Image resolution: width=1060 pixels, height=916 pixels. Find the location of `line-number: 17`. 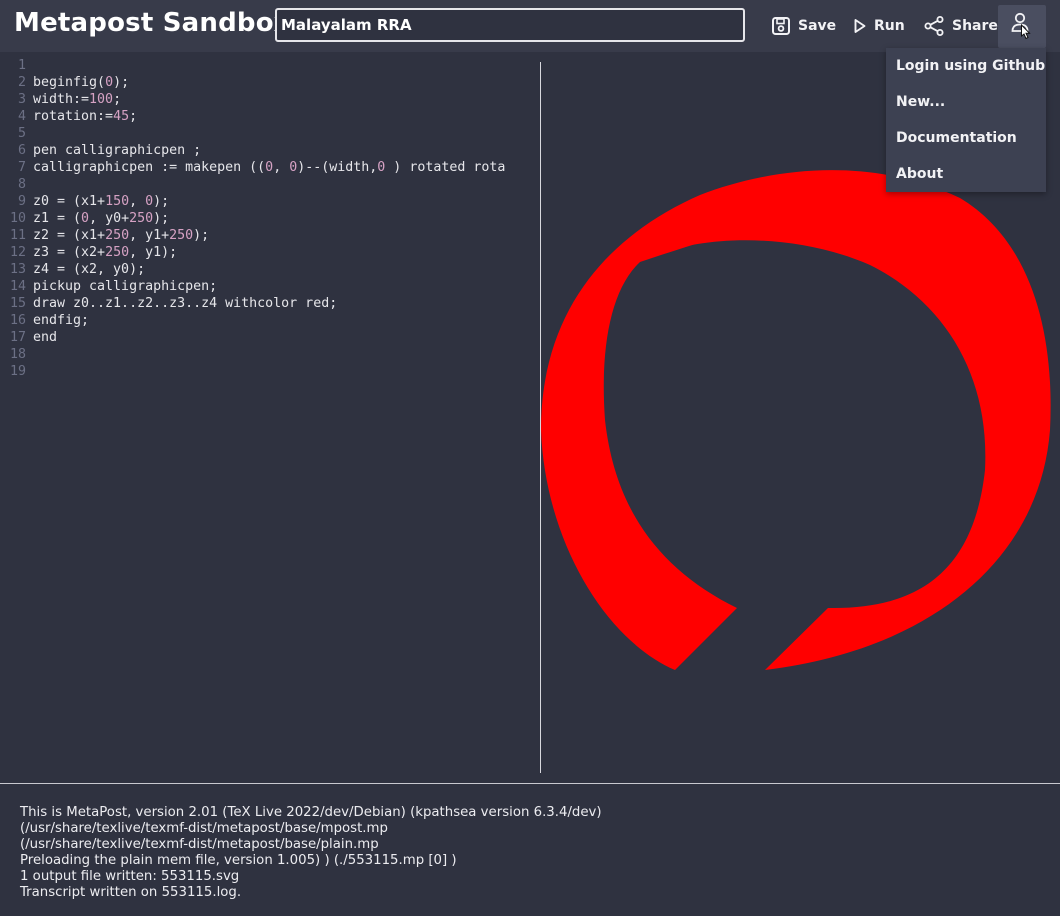

line-number: 17 is located at coordinates (17, 337).